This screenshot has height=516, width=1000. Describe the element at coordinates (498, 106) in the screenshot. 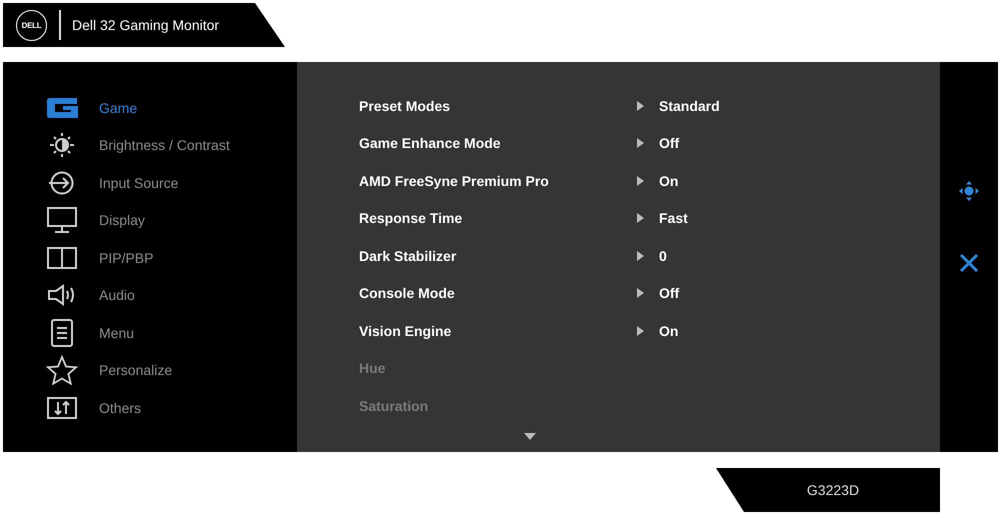

I see `setting-label: Preset Modes` at that location.